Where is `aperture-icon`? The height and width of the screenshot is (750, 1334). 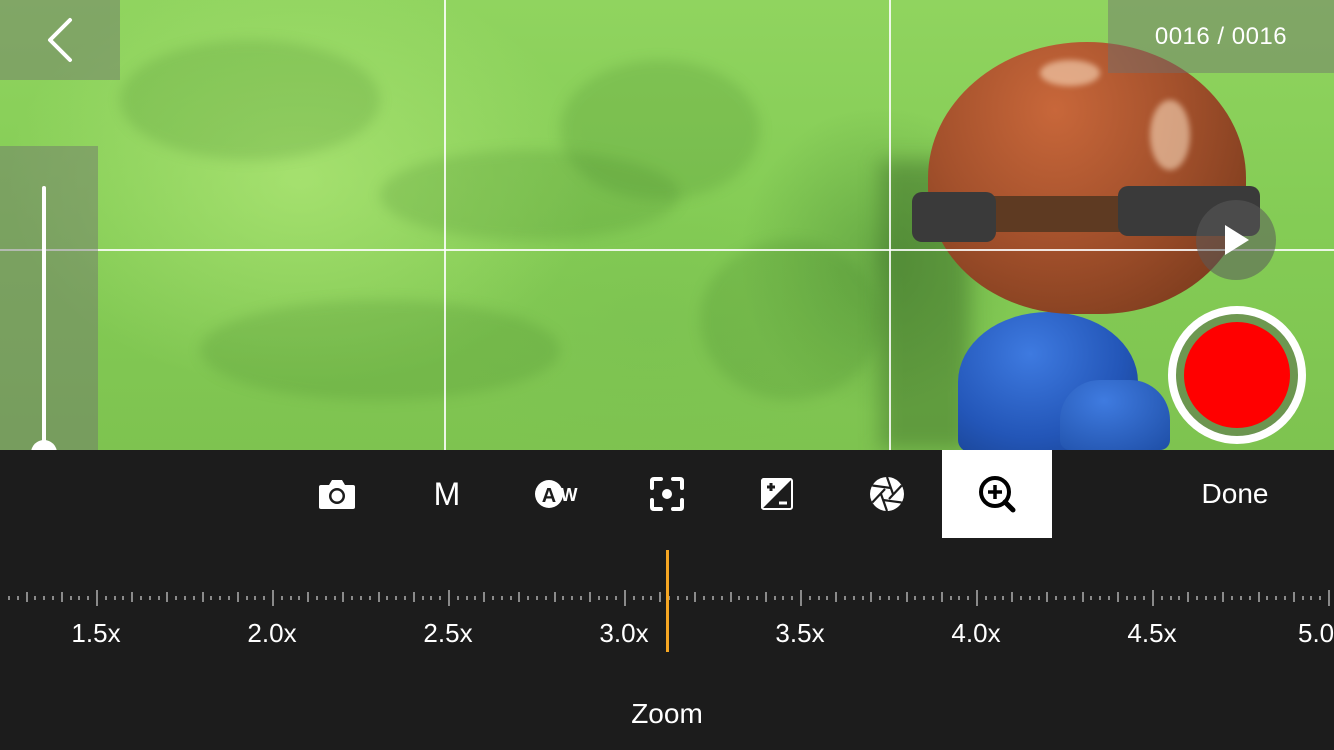
aperture-icon is located at coordinates (887, 494).